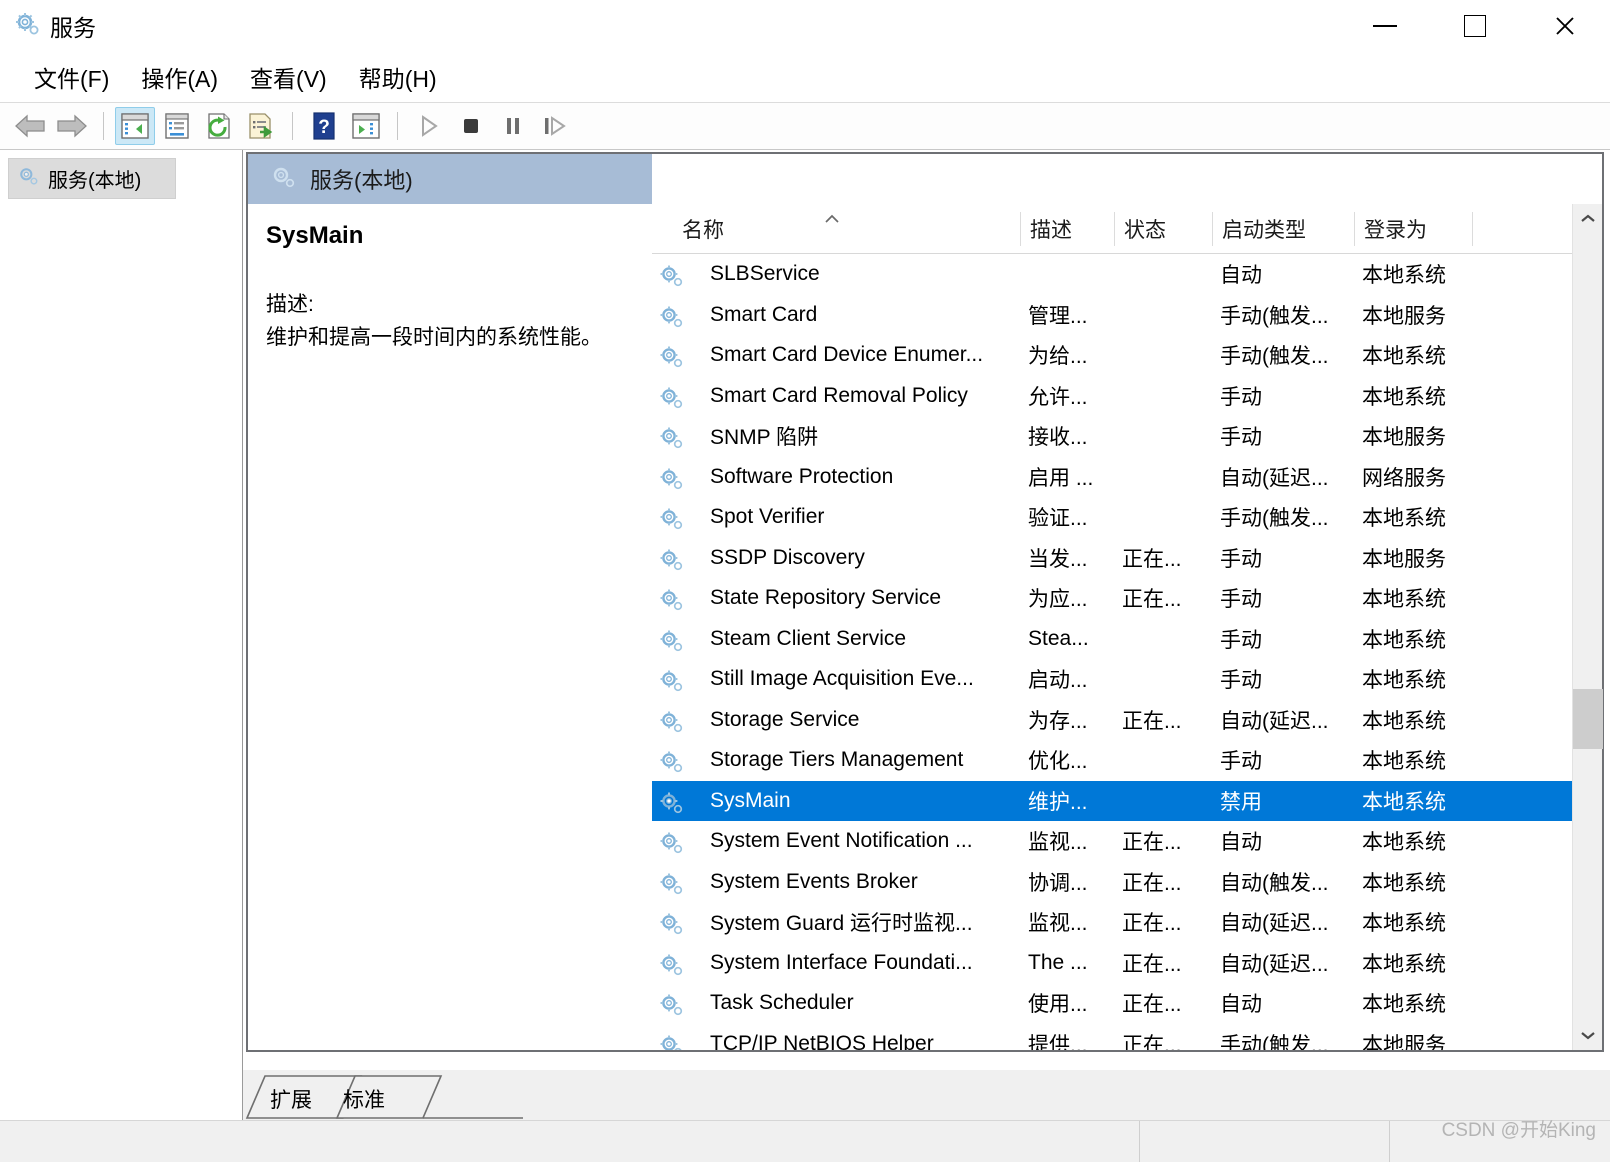 The image size is (1610, 1162). I want to click on forward-icon, so click(72, 126).